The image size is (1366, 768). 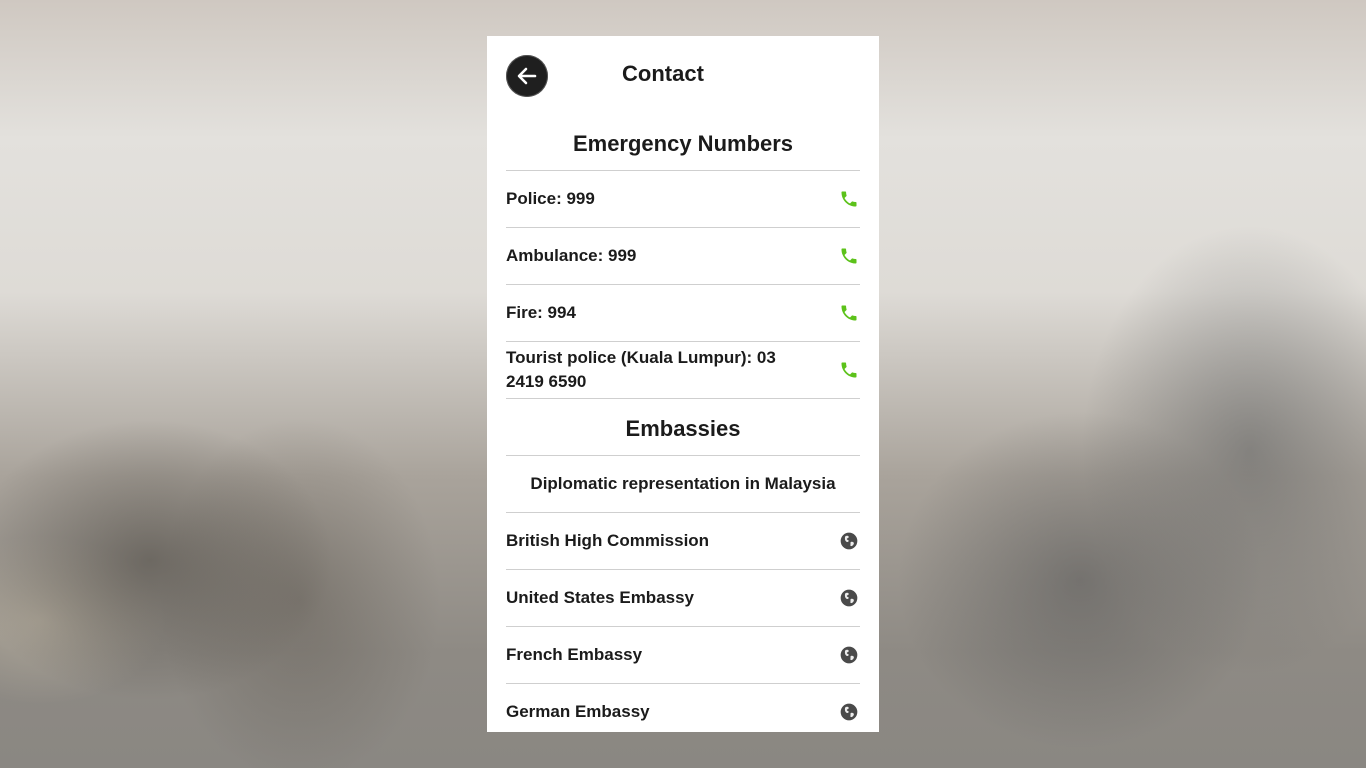 What do you see at coordinates (574, 654) in the screenshot?
I see `embassy-label: French Embassy` at bounding box center [574, 654].